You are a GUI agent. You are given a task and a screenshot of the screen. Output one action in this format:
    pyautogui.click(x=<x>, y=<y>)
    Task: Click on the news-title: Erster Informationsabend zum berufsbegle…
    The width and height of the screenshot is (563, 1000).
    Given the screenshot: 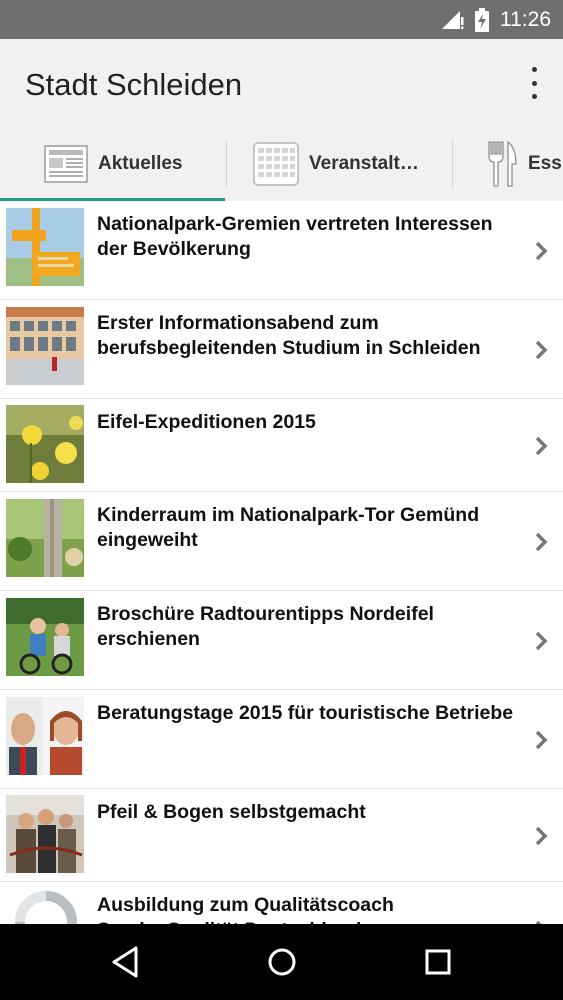 What is the action you would take?
    pyautogui.click(x=289, y=335)
    